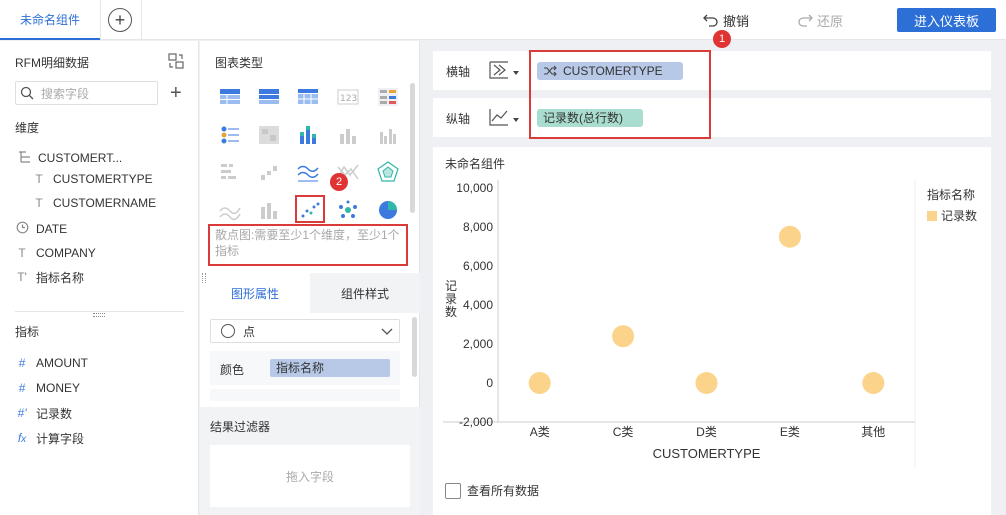 The height and width of the screenshot is (515, 1006). What do you see at coordinates (22, 388) in the screenshot?
I see `hash-icon: #` at bounding box center [22, 388].